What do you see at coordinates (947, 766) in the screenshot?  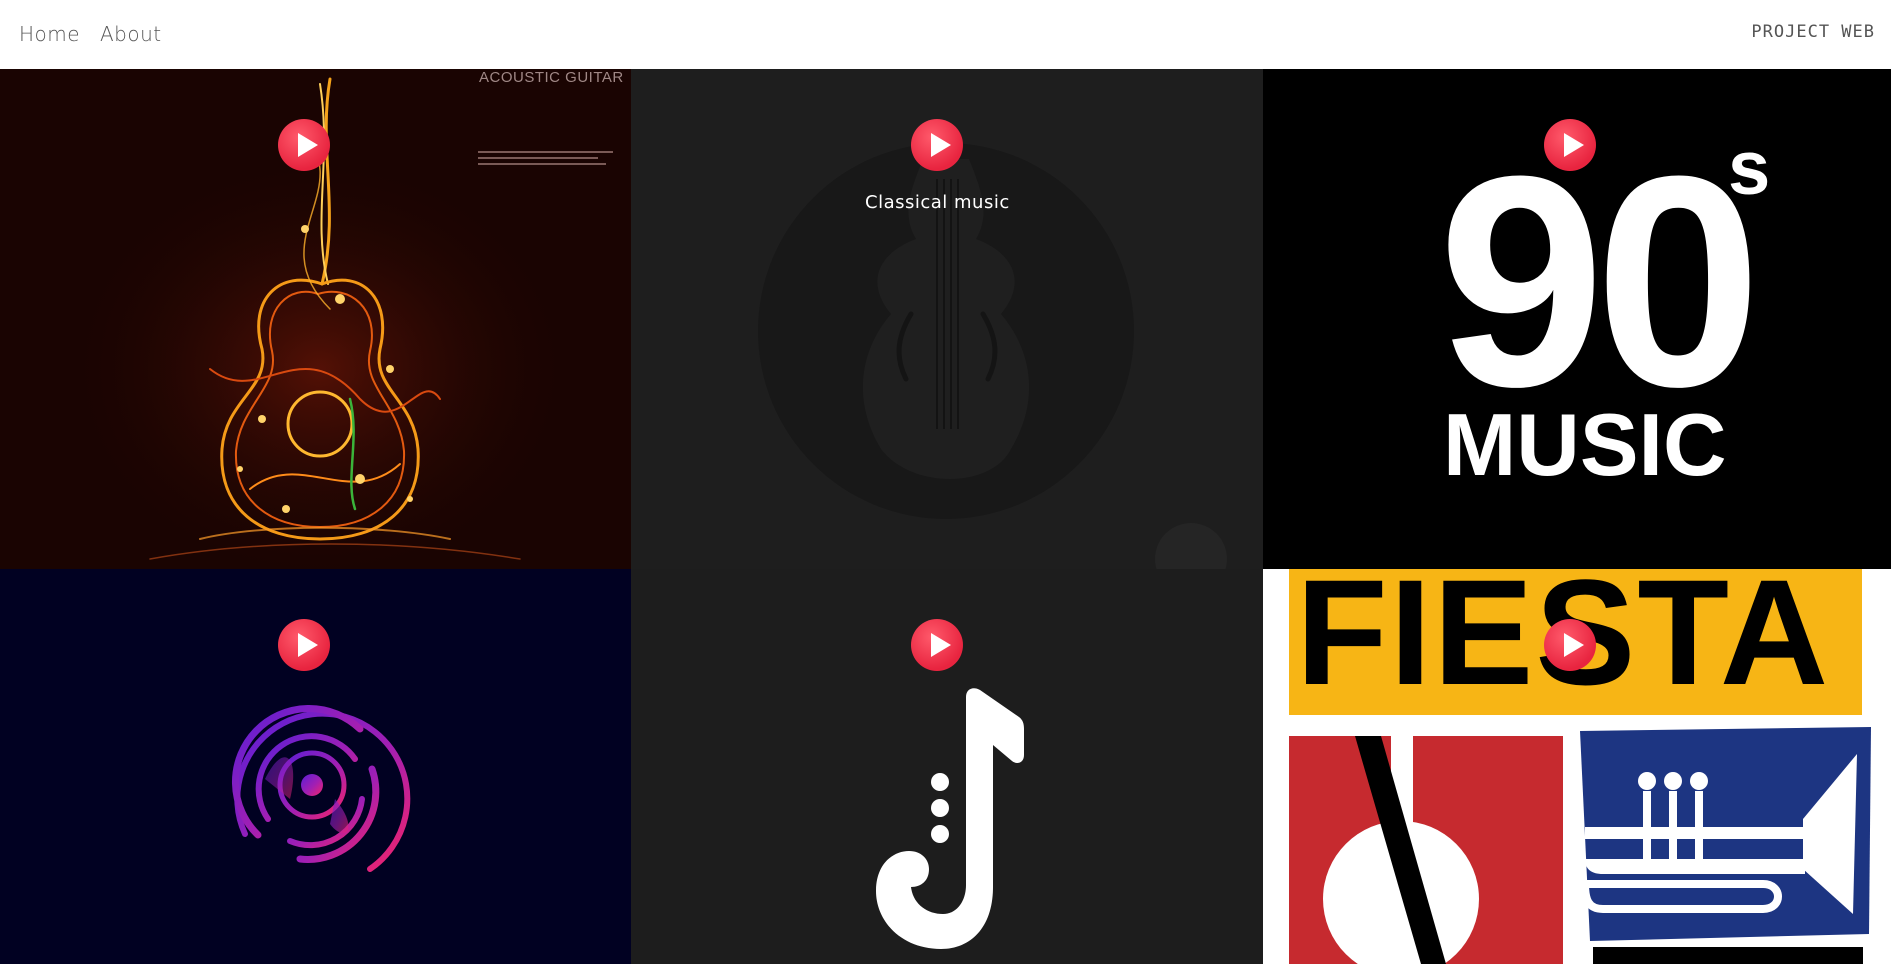 I see `genre-tile-saxophone` at bounding box center [947, 766].